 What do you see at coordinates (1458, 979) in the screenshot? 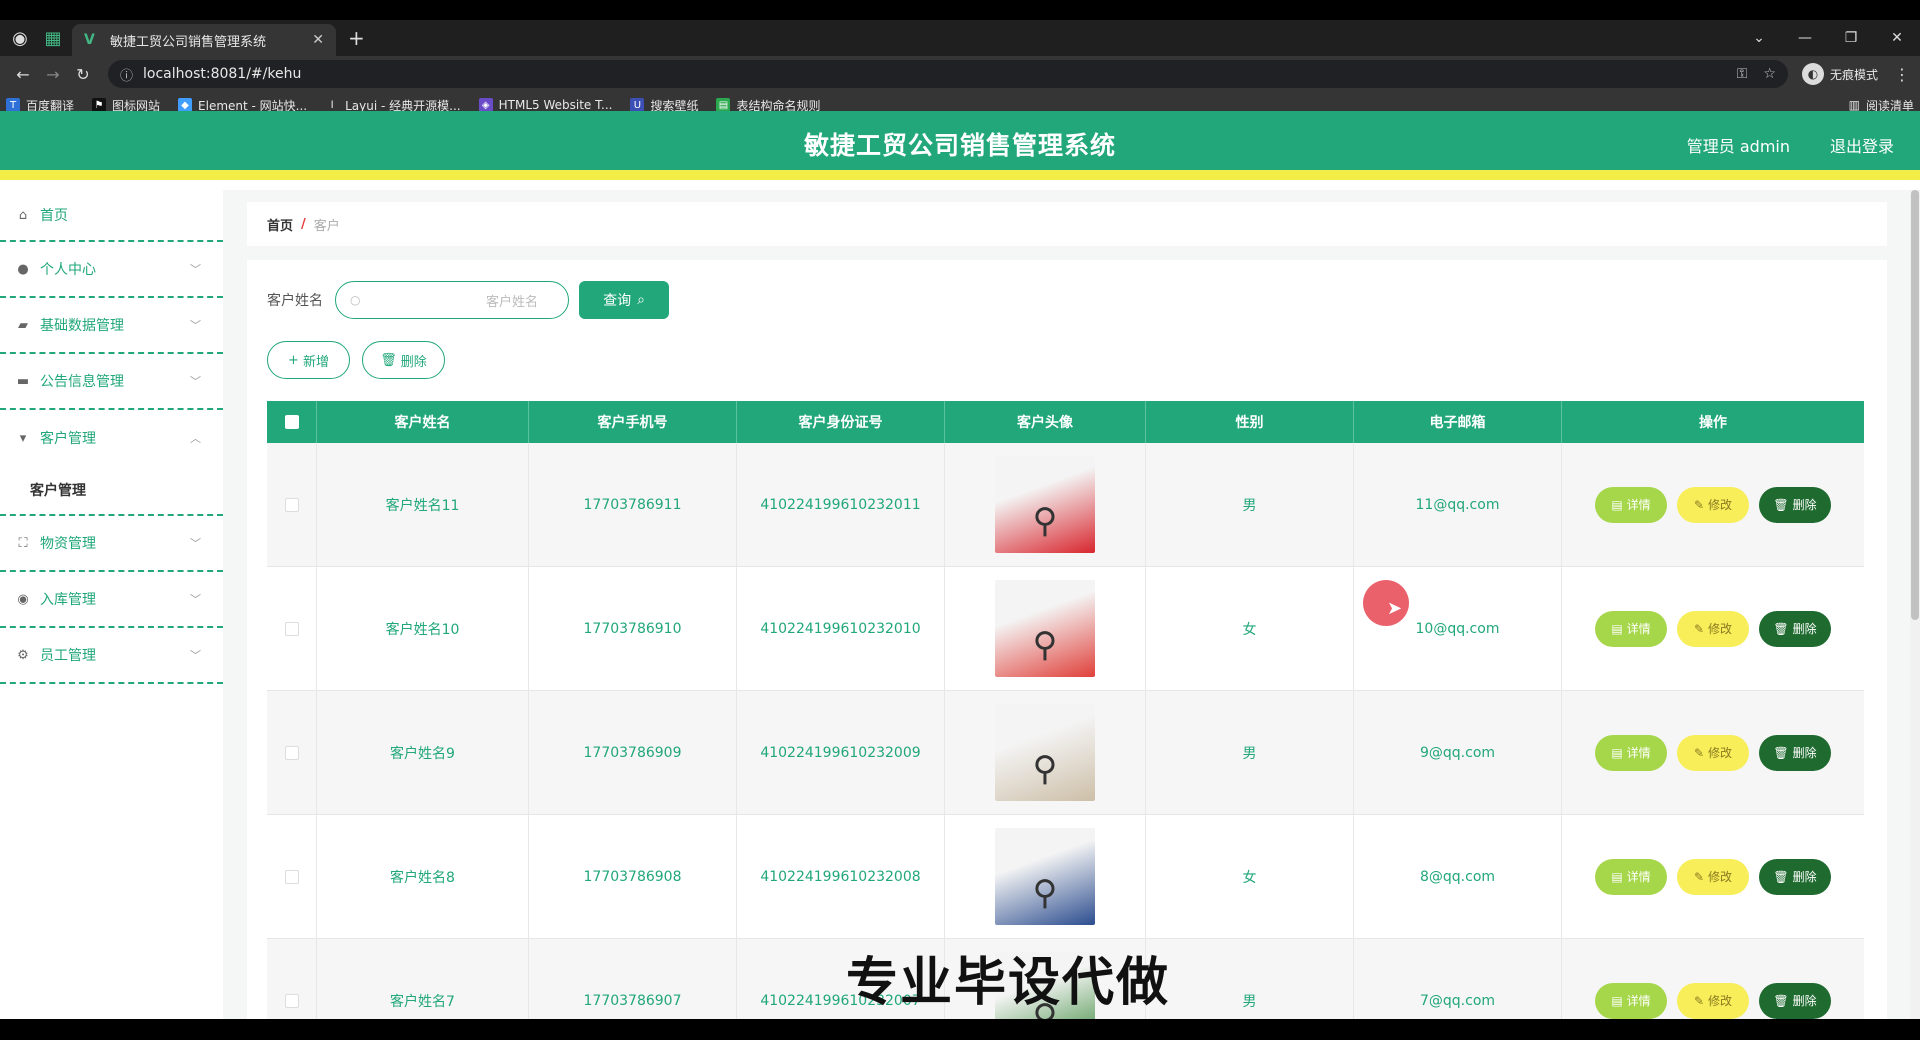
I see `cell-email: 7@qq.com` at bounding box center [1458, 979].